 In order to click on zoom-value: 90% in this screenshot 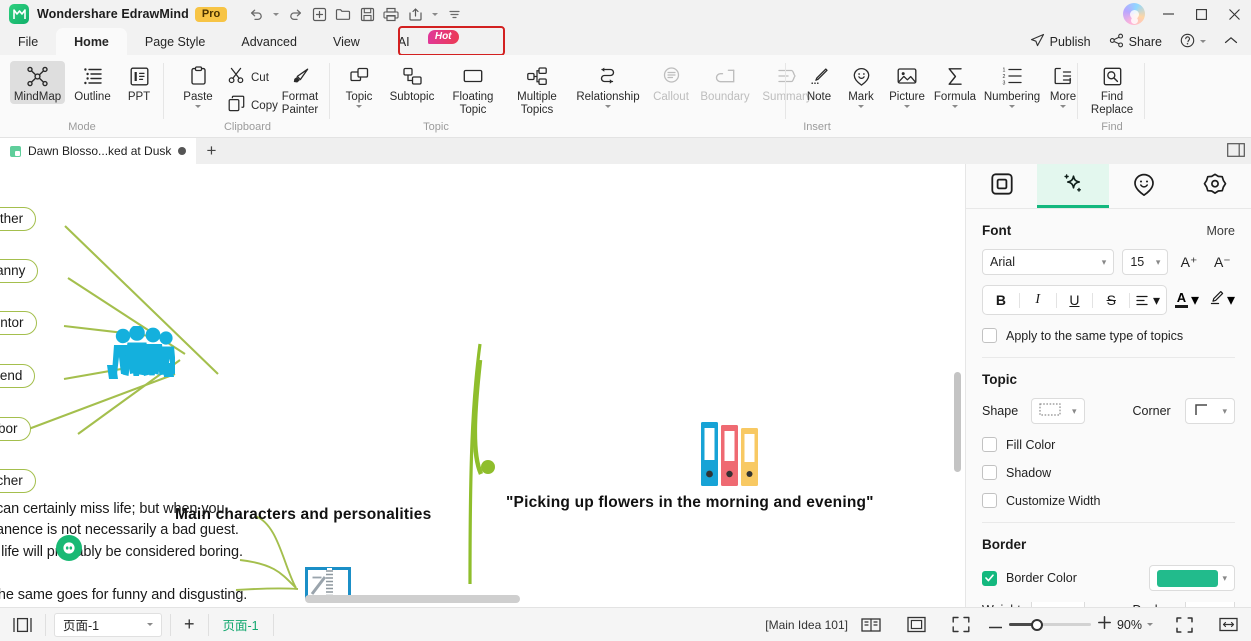, I will do `click(1129, 625)`.